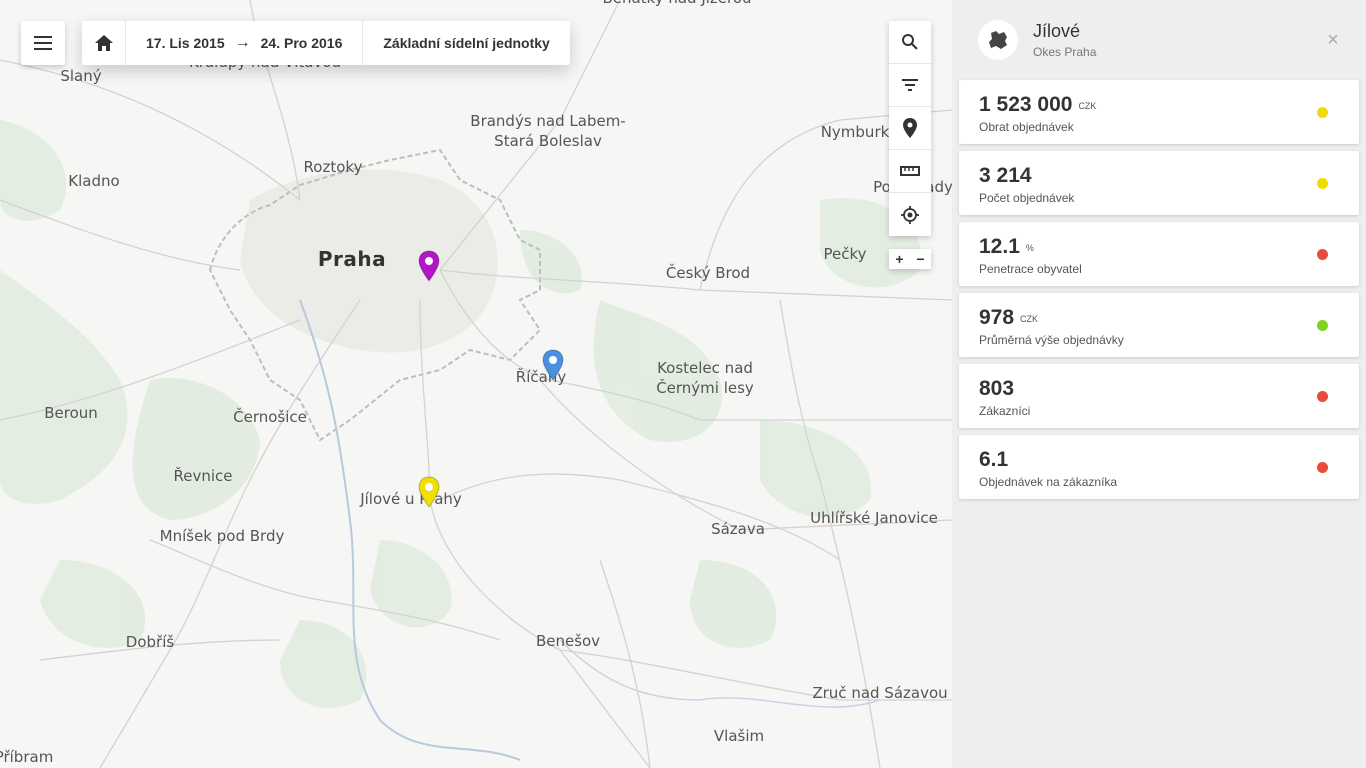  Describe the element at coordinates (242, 42) in the screenshot. I see `arrow-right-icon: →` at that location.